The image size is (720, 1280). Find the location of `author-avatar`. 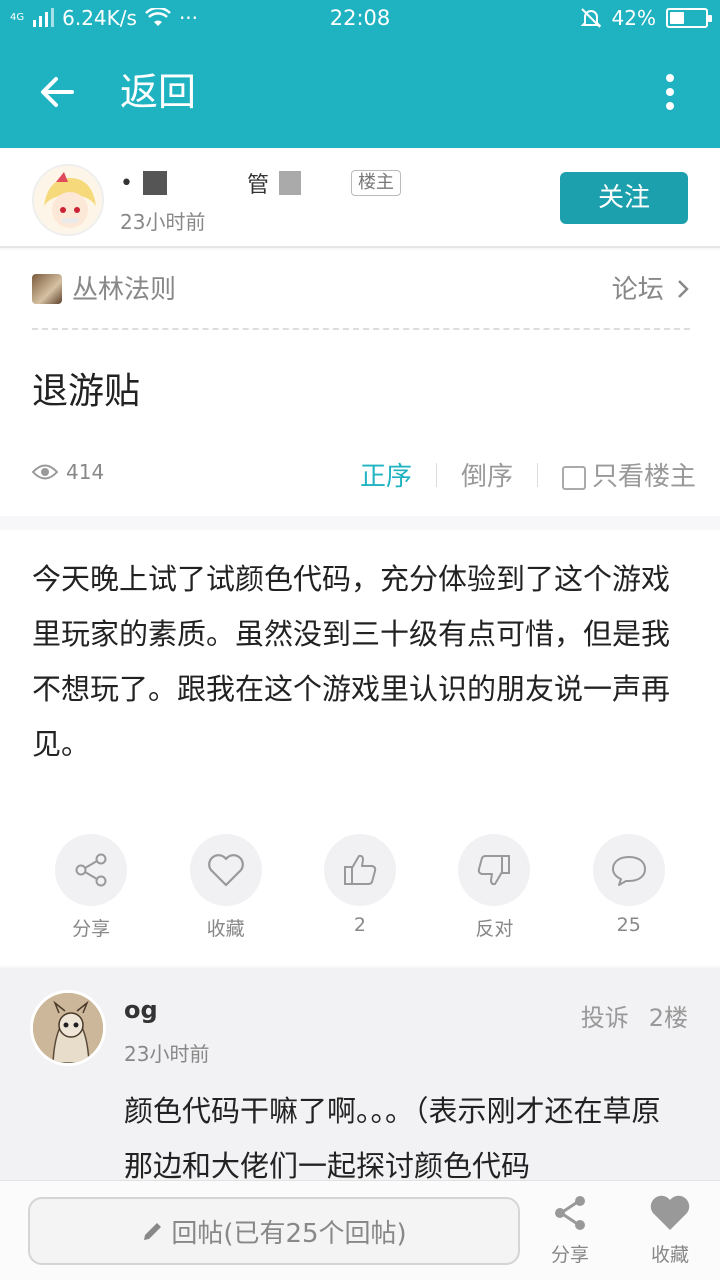

author-avatar is located at coordinates (68, 200).